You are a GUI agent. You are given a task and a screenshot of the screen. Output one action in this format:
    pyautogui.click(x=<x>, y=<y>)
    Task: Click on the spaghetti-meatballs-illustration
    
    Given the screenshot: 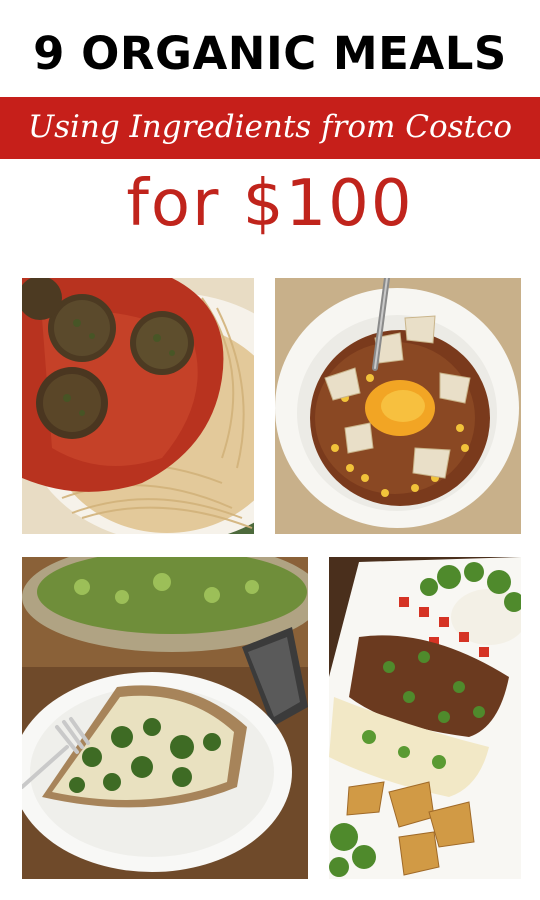 What is the action you would take?
    pyautogui.click(x=138, y=406)
    